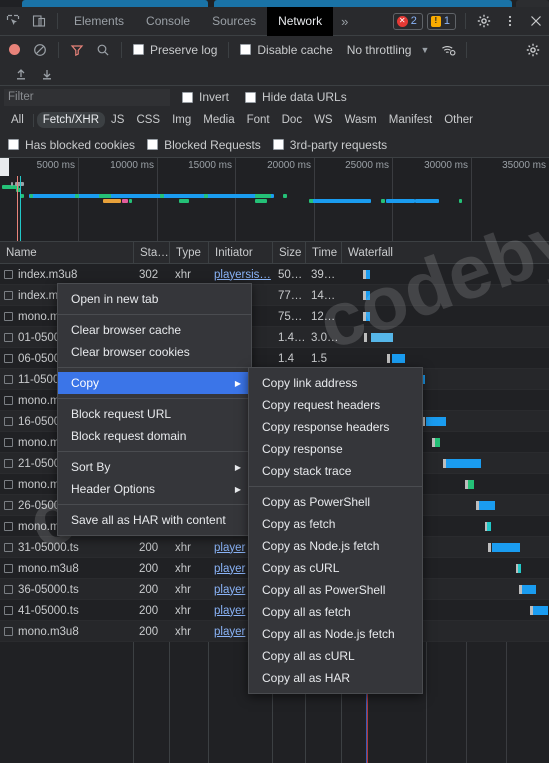 The width and height of the screenshot is (549, 763). I want to click on invert-toggle: Invert, so click(205, 97).